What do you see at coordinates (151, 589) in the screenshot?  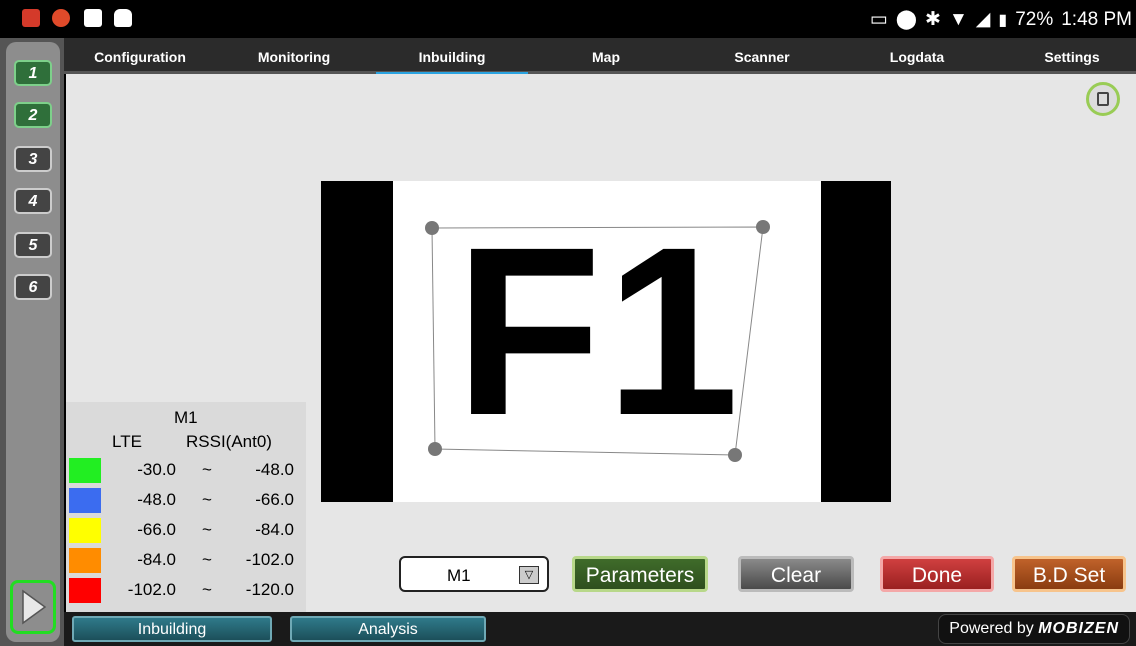 I see `legend-from: -102.0` at bounding box center [151, 589].